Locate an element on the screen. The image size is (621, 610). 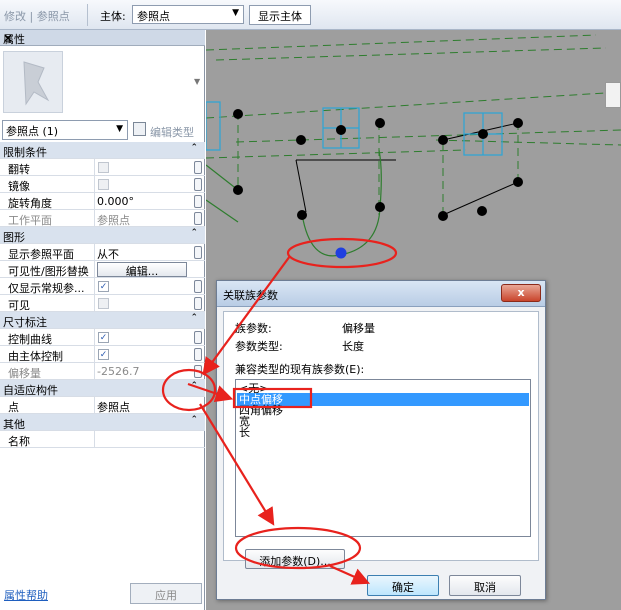
ribbon-toolbar: 修改 | 参照点 主体: 参照点 ▼ 显示主体 is located at coordinates (310, 15).